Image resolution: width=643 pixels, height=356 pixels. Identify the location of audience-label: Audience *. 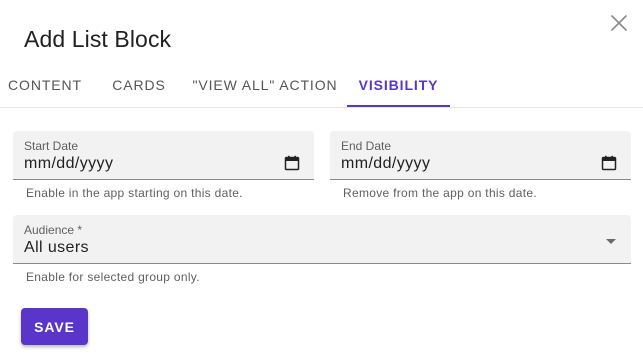
(53, 230).